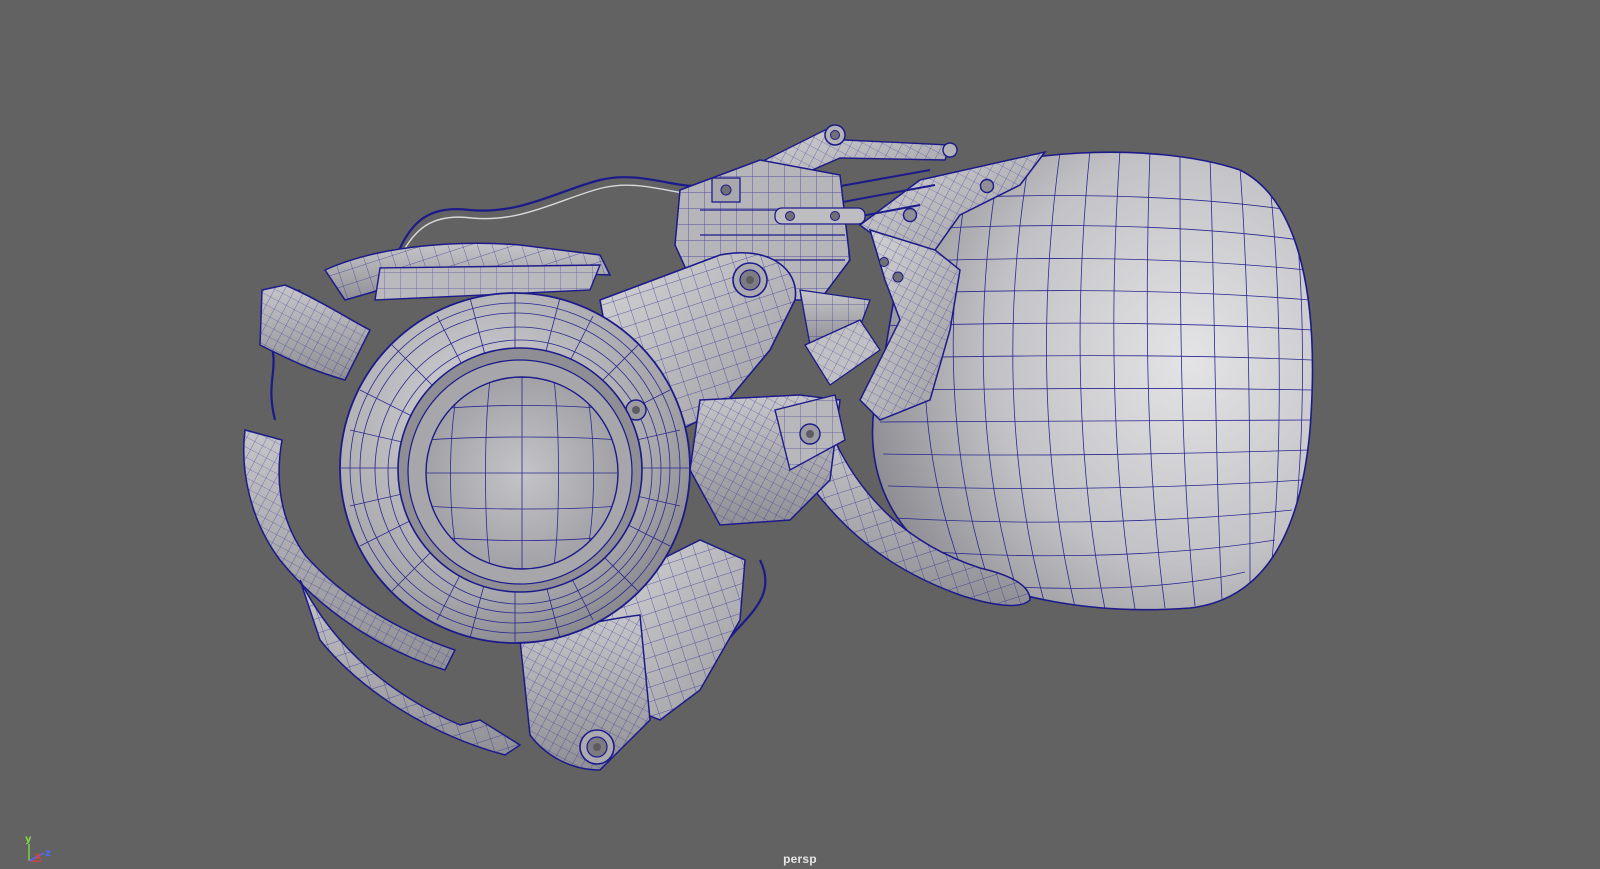 The height and width of the screenshot is (869, 1600). Describe the element at coordinates (987, 186) in the screenshot. I see `fin-bolt-upper` at that location.